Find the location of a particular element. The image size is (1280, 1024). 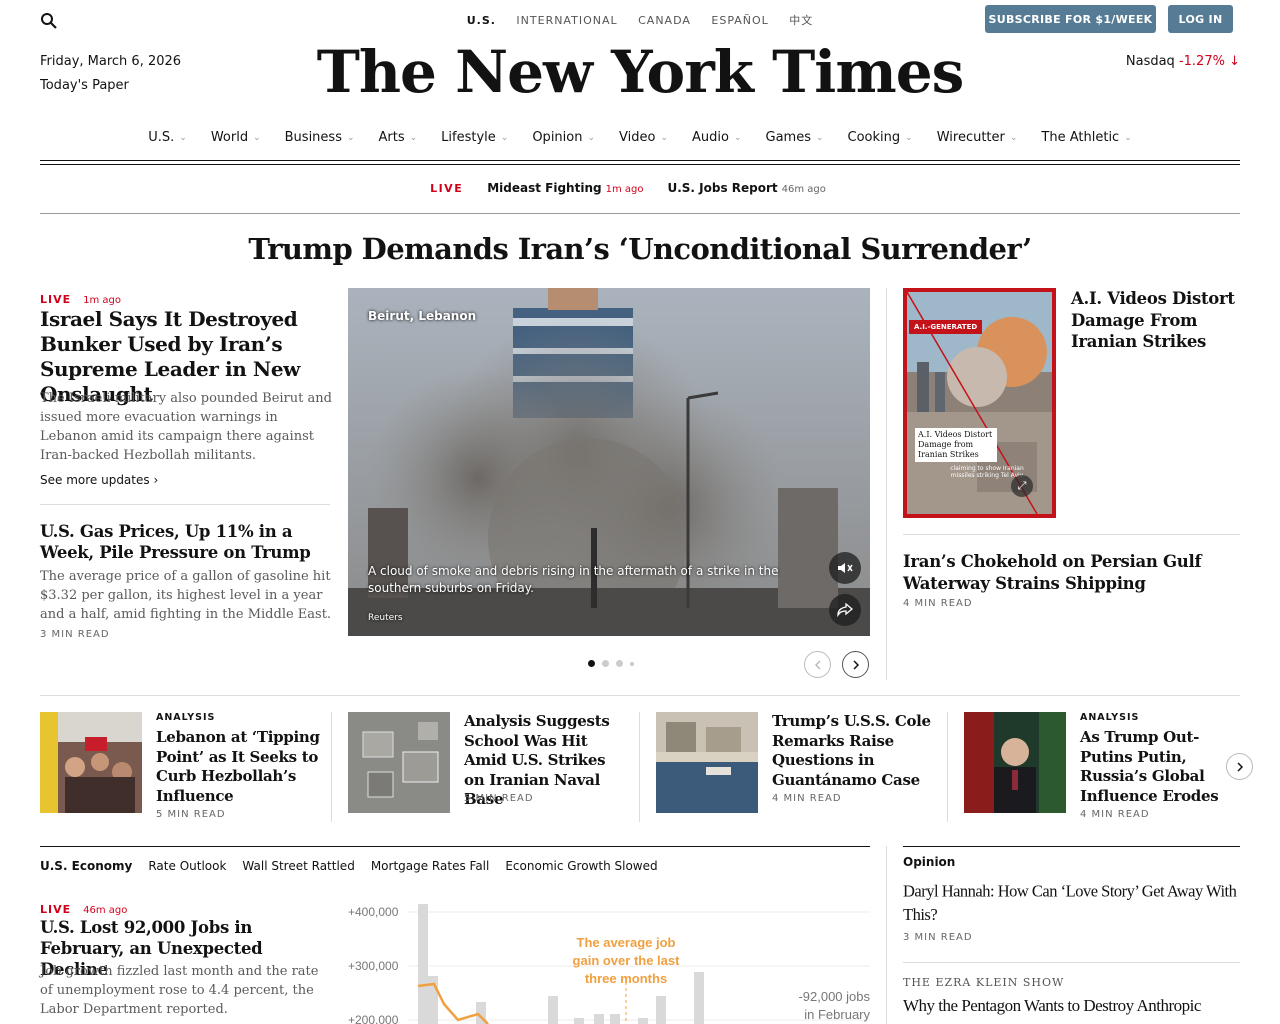

subnav-link: Rate Outlook is located at coordinates (187, 866).